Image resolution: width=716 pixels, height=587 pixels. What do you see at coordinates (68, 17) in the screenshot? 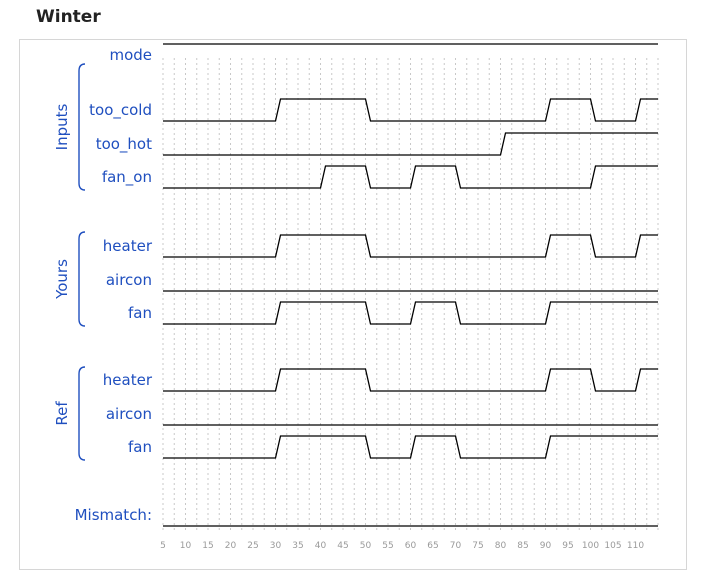
I see `page-title: Winter` at bounding box center [68, 17].